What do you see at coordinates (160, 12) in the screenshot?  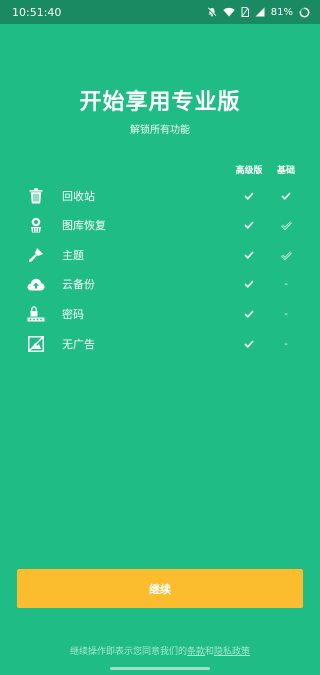 I see `status-bar: 10:51:40 81%` at bounding box center [160, 12].